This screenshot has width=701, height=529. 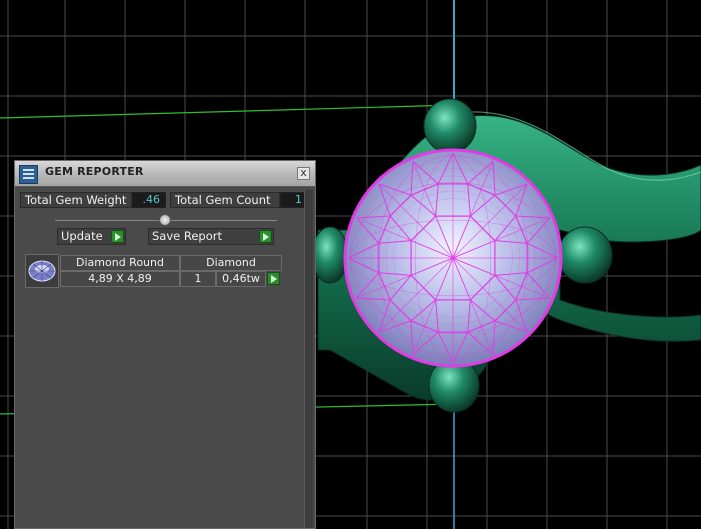 I want to click on diamond-wireframe, so click(x=453, y=258).